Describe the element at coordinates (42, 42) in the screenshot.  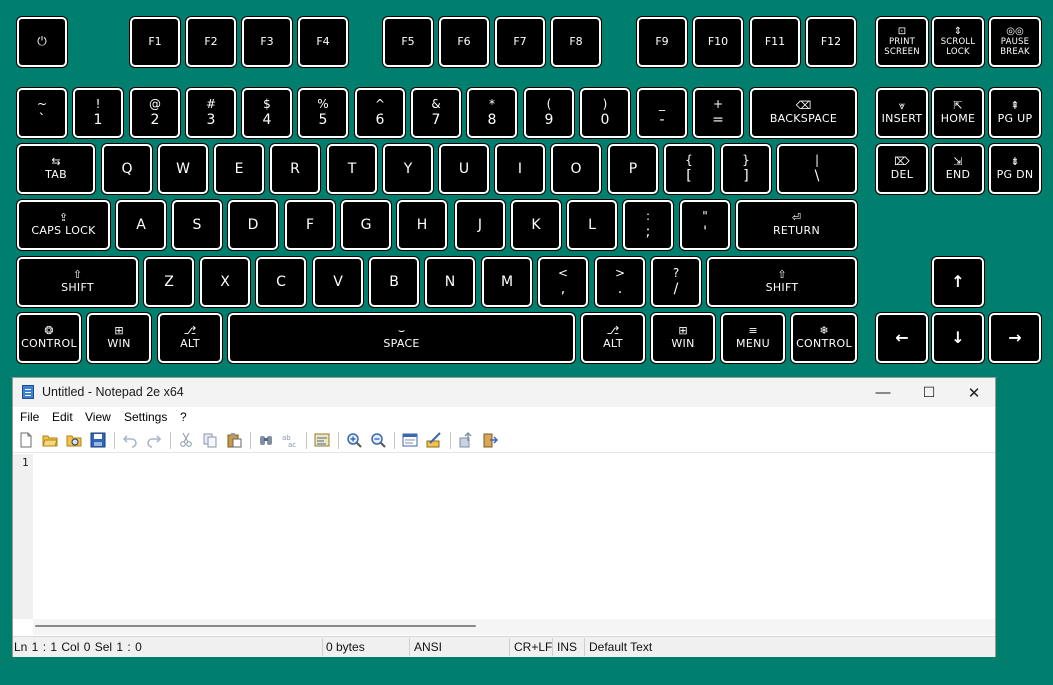
I see `key-esc: ⏻` at that location.